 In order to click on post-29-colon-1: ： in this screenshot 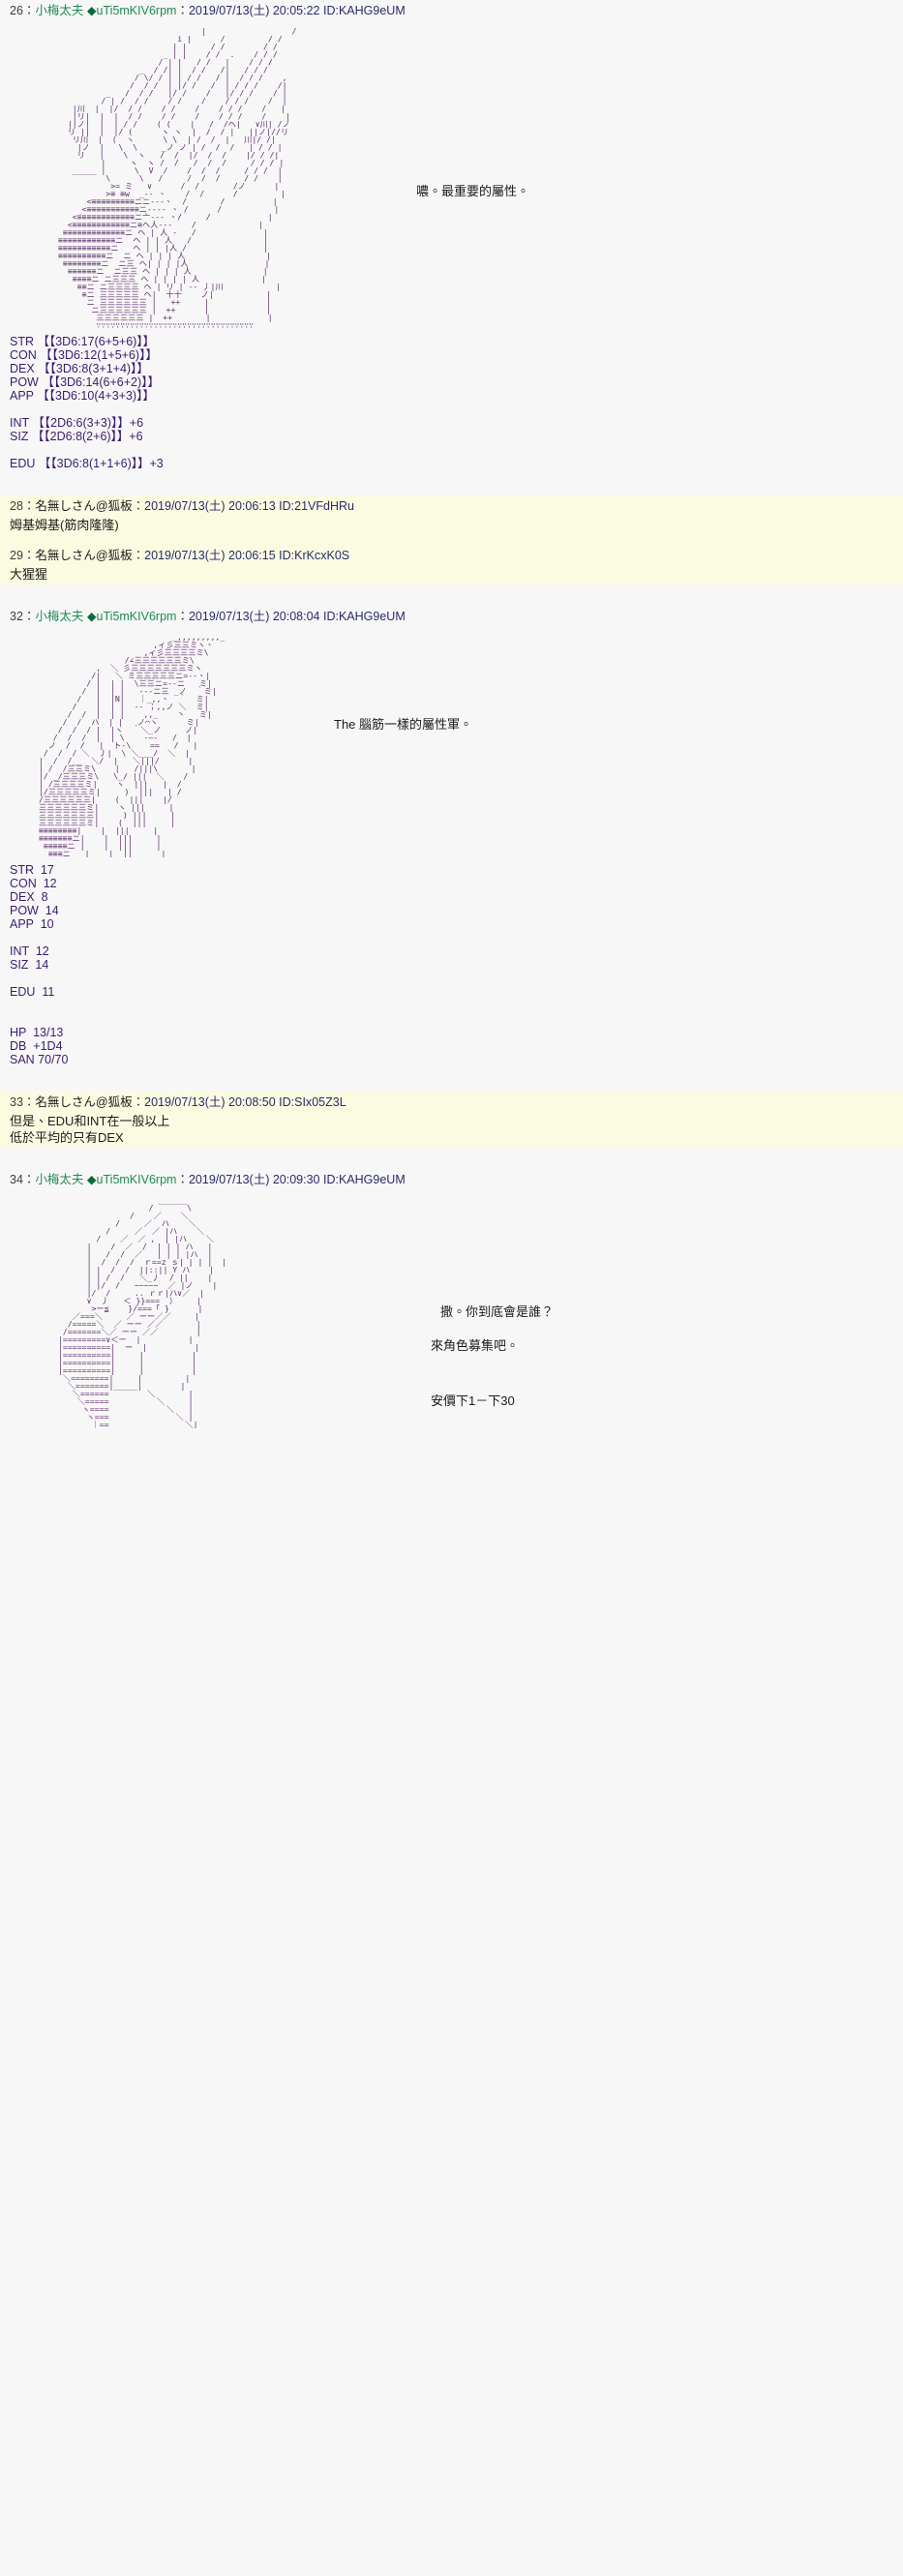, I will do `click(29, 555)`.